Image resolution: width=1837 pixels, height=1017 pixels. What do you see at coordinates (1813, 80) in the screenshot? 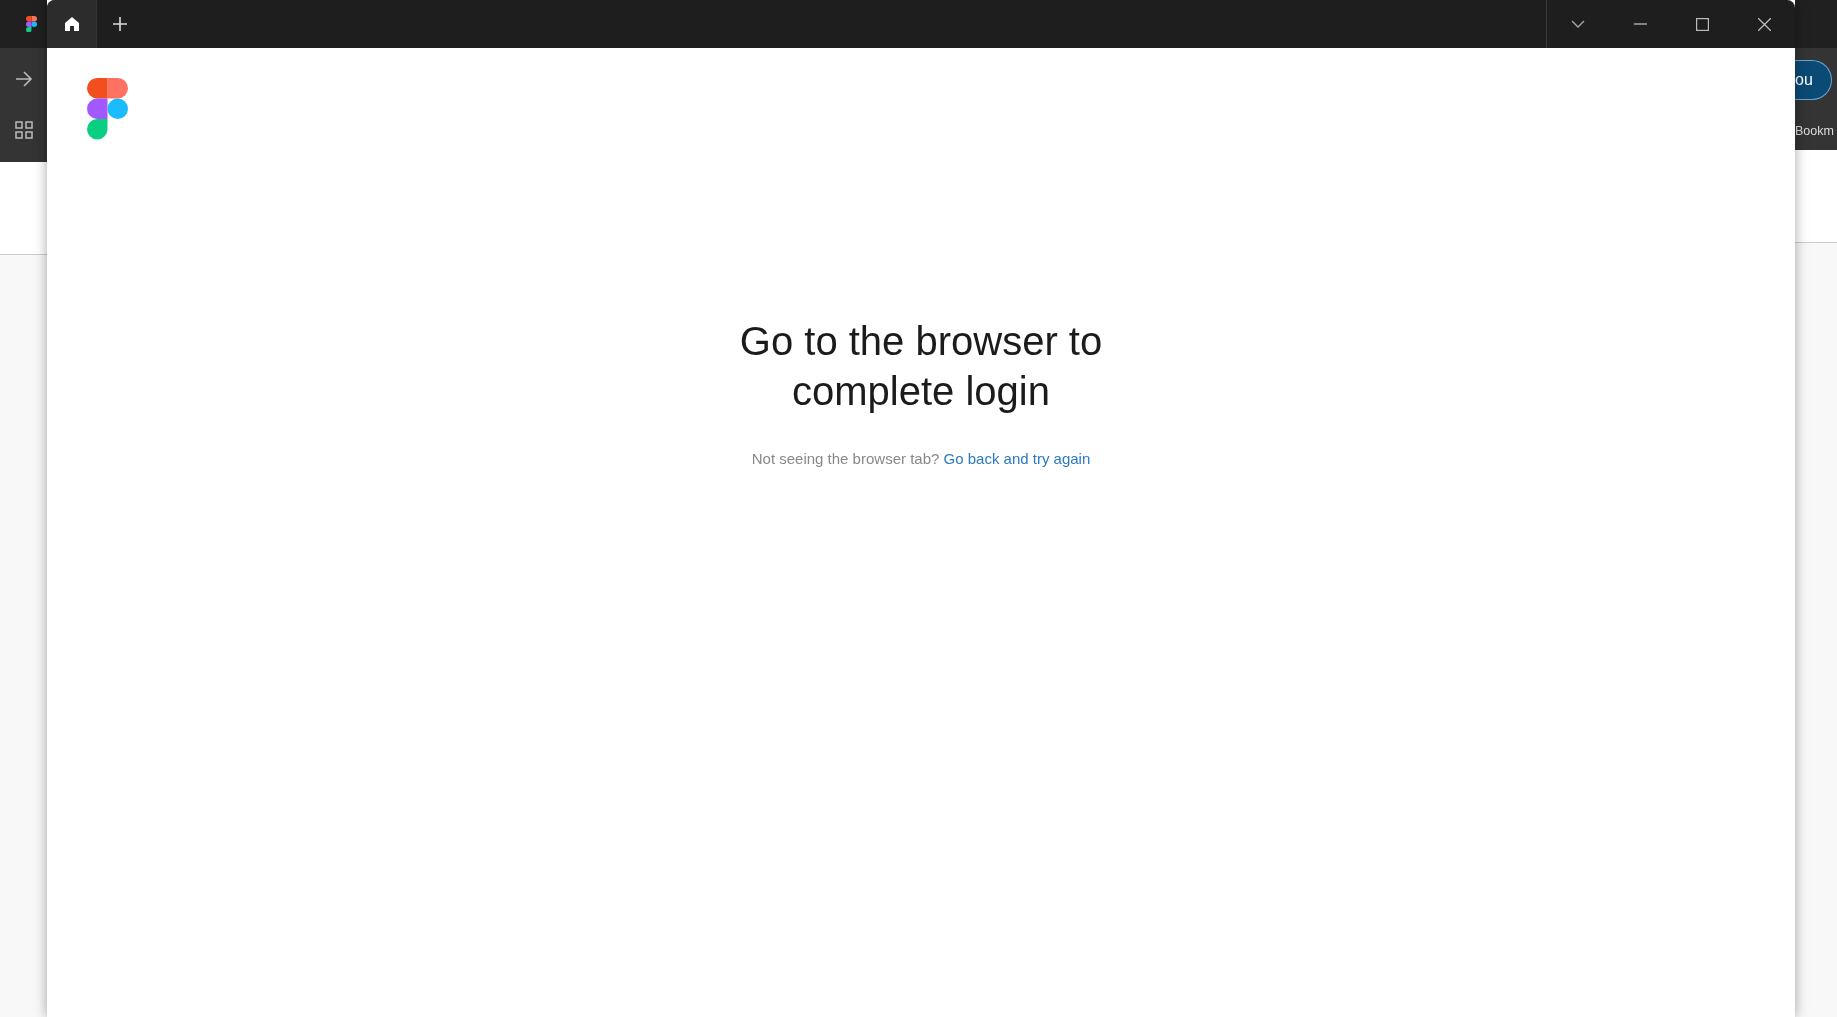
I see `profile-button: ou` at bounding box center [1813, 80].